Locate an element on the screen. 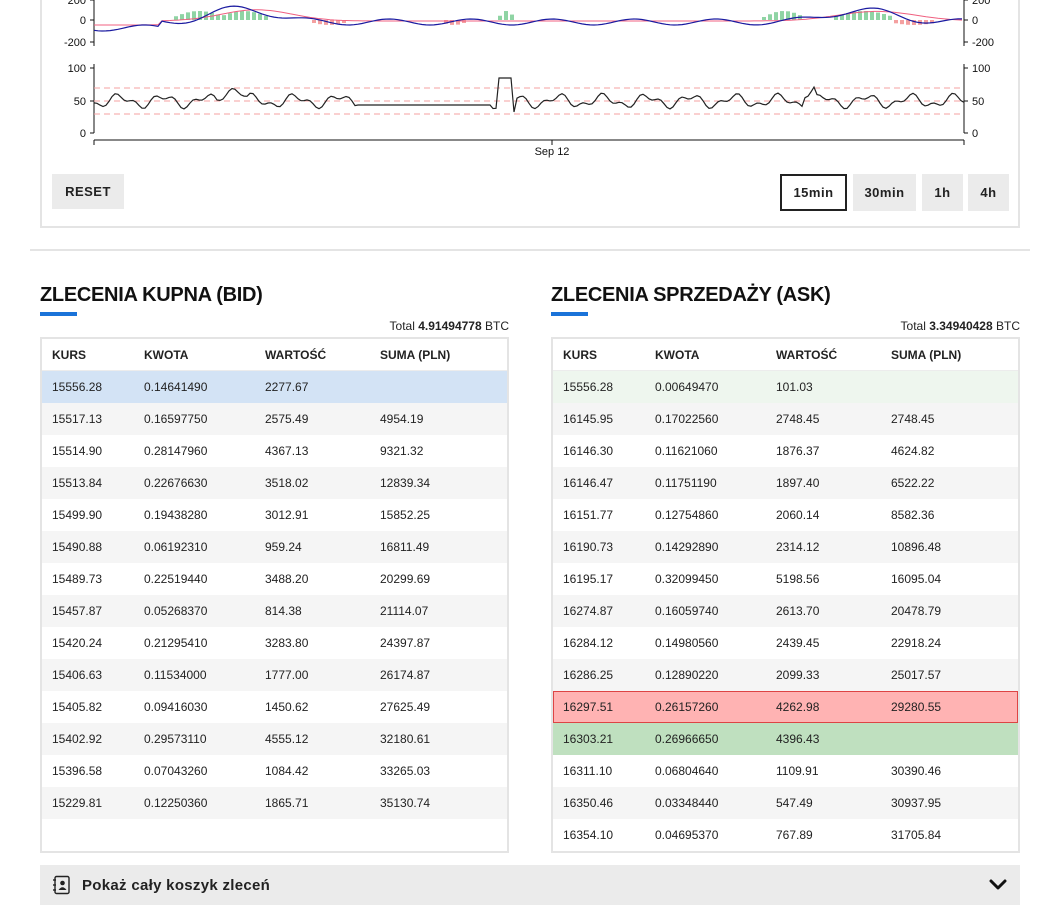 Image resolution: width=1064 pixels, height=906 pixels. kwota-cell: 0.05268370 is located at coordinates (176, 611).